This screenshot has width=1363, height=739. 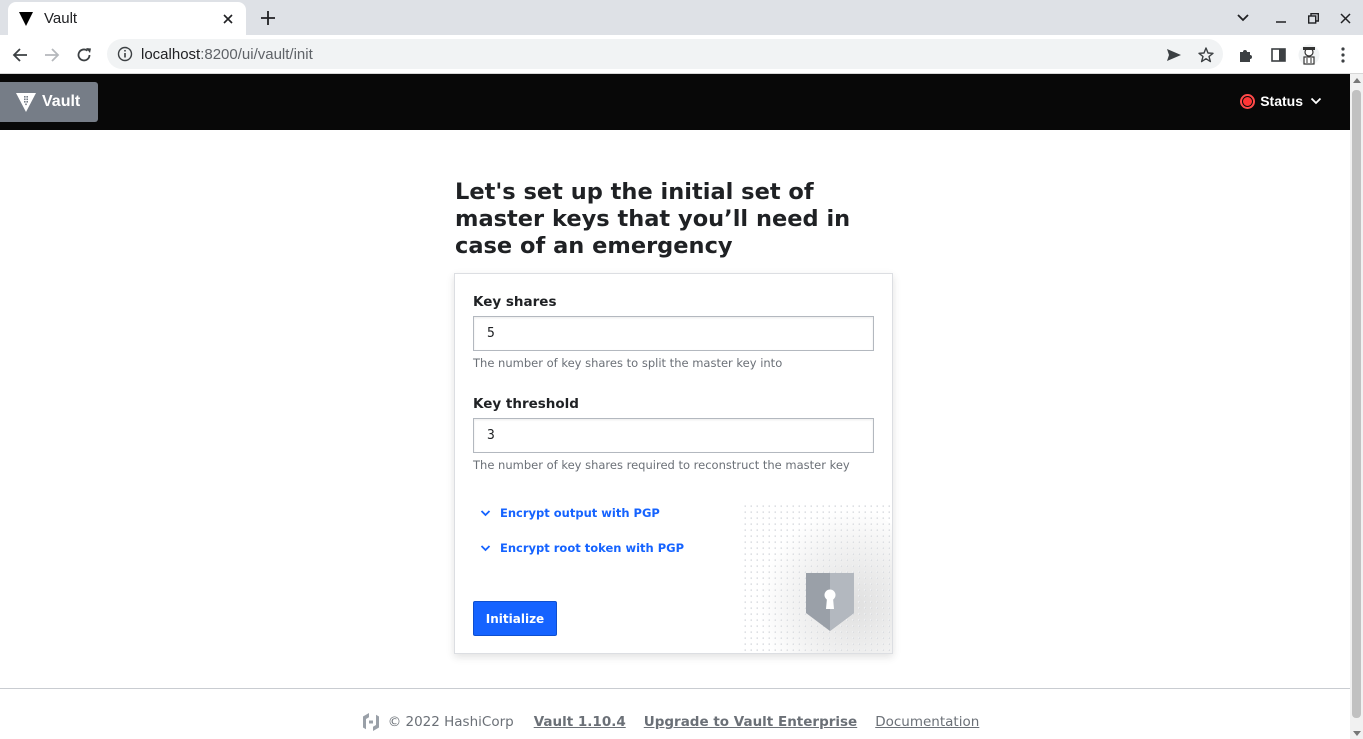 I want to click on scroll-down-arrow-icon, so click(x=1357, y=733).